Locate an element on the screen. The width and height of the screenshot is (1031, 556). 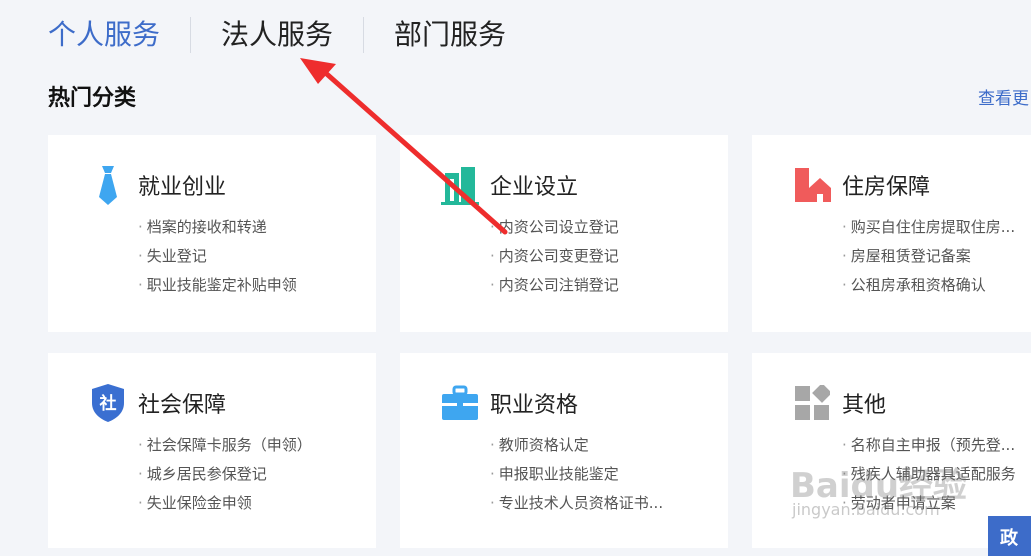
category-card-housing: 住房保障 购买自住住房提取住房... 房屋租赁登记备案 公租房承租资格确认 is located at coordinates (891, 233).